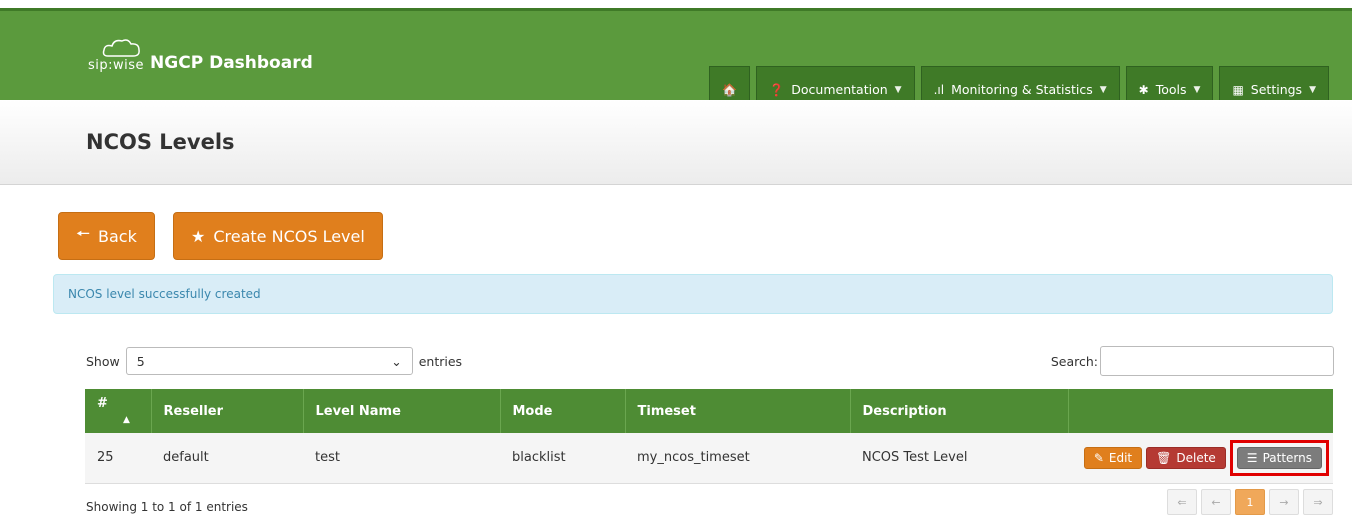 Image resolution: width=1352 pixels, height=518 pixels. Describe the element at coordinates (198, 236) in the screenshot. I see `star-icon: ★` at that location.